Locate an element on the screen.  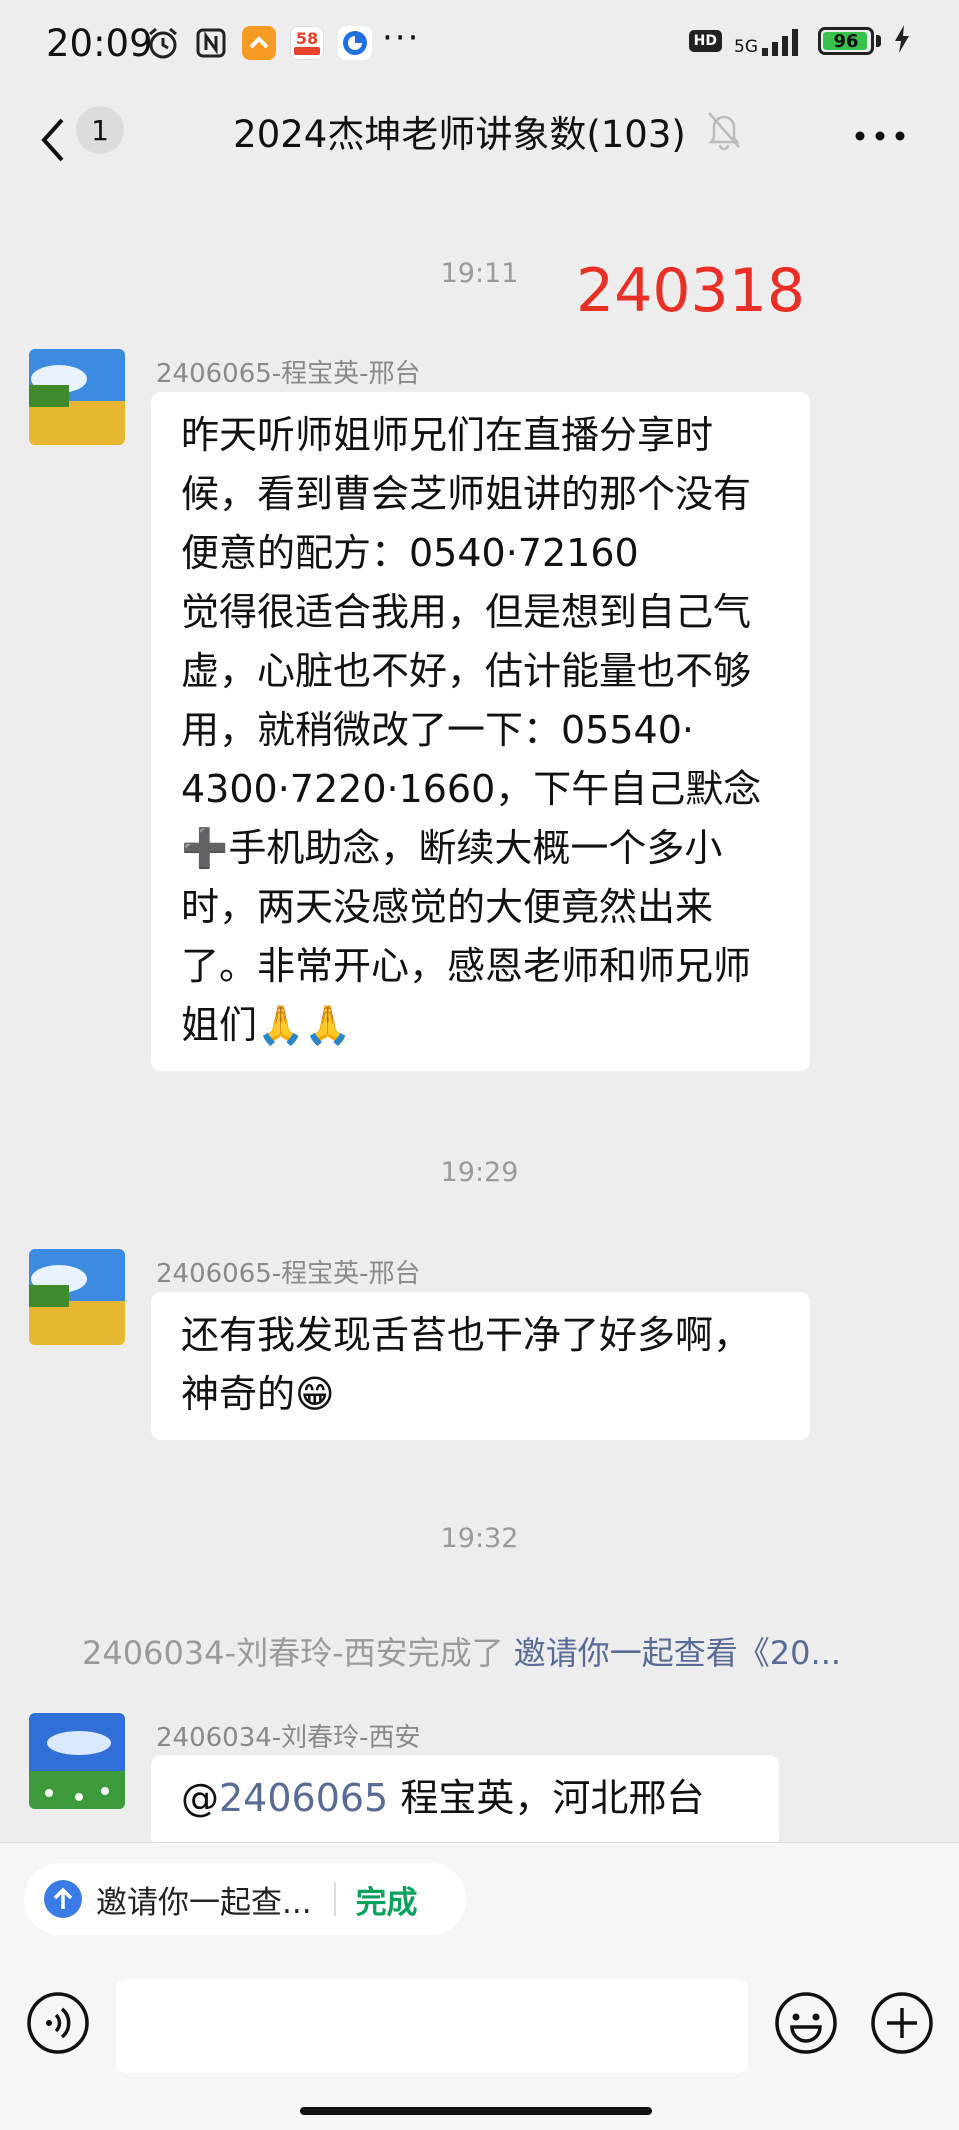
time-stamp: 19:29 is located at coordinates (479, 1172).